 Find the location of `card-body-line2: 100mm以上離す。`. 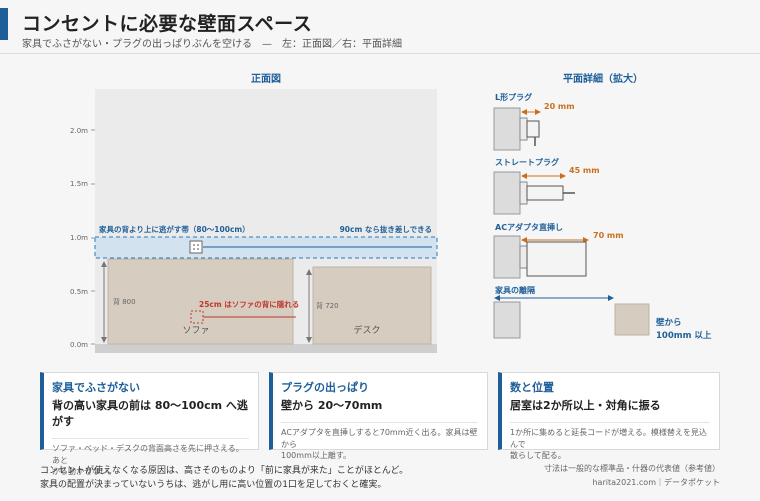

card-body-line2: 100mm以上離す。 is located at coordinates (316, 456).